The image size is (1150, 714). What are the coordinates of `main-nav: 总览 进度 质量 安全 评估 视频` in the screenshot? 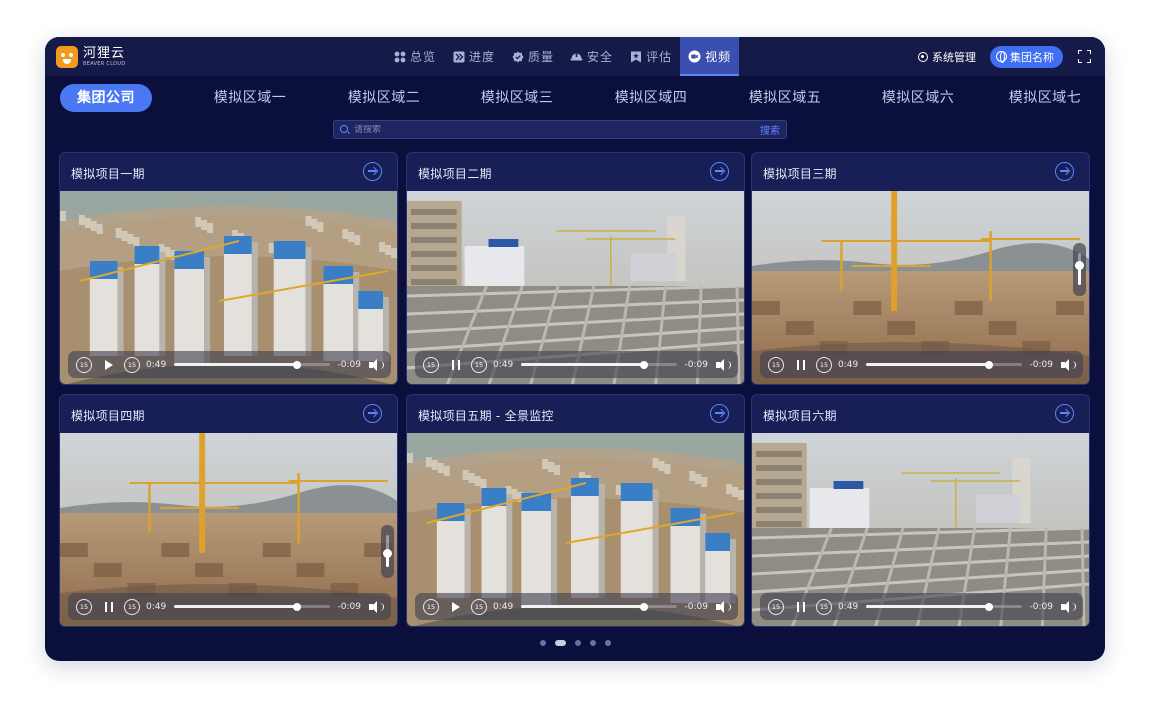 It's located at (562, 56).